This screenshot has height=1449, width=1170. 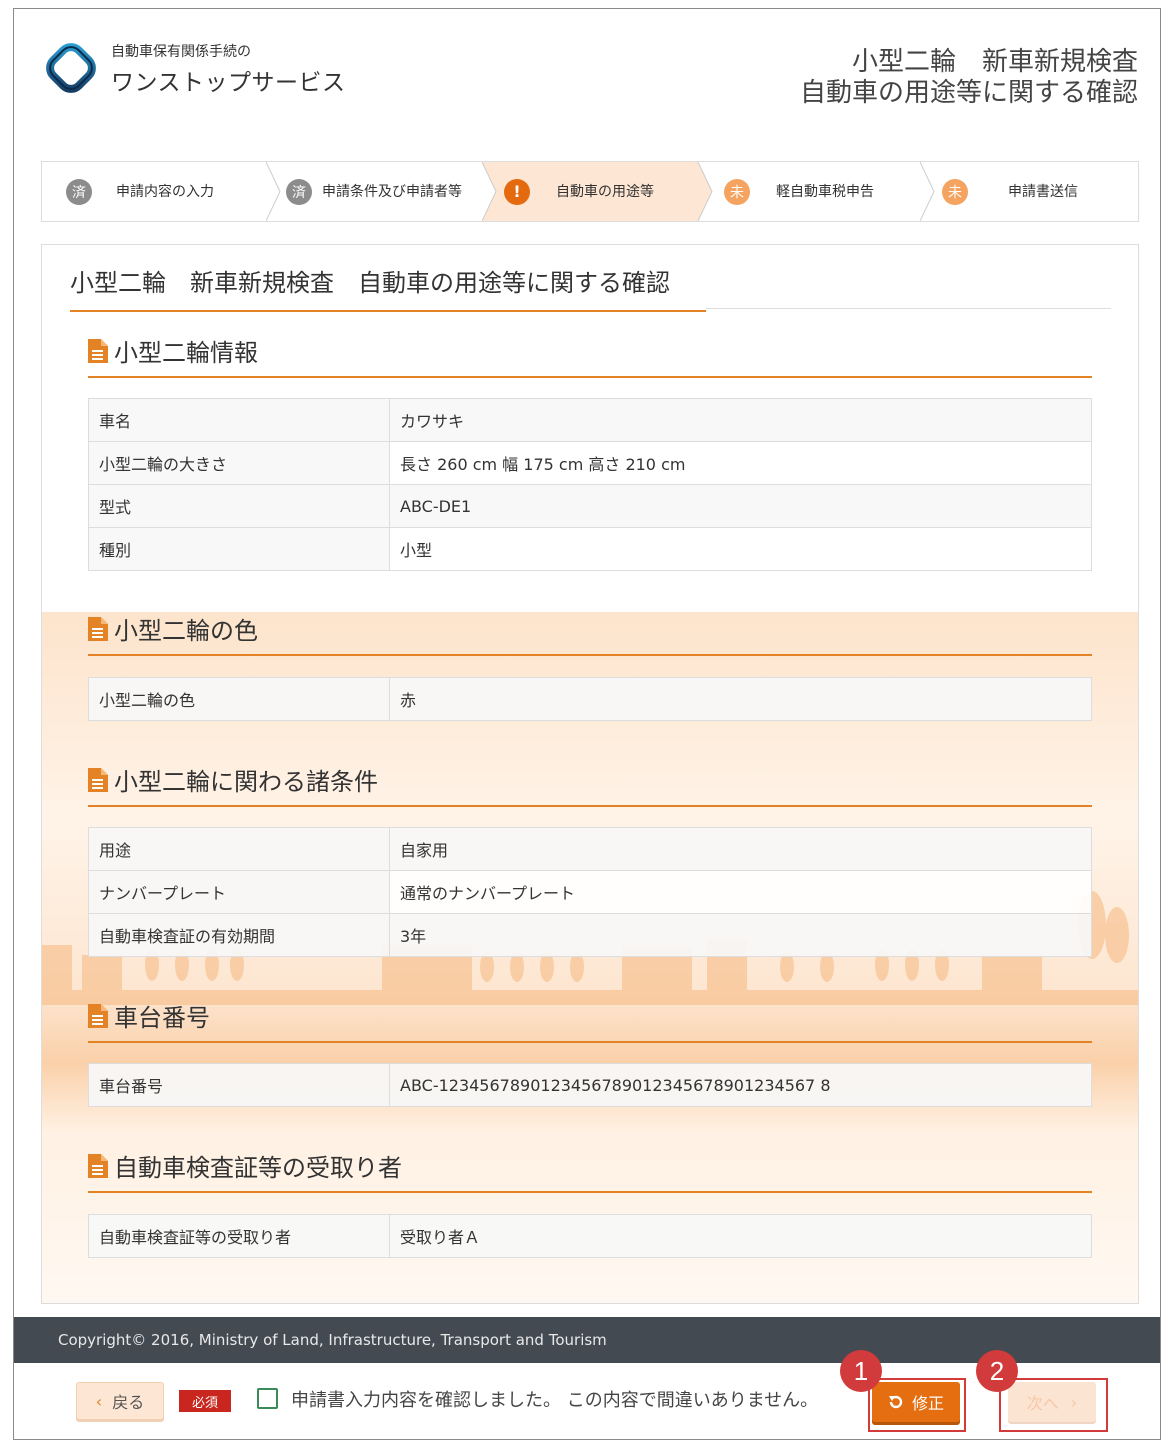 I want to click on step-1: 済 申請内容の入力, so click(x=154, y=191).